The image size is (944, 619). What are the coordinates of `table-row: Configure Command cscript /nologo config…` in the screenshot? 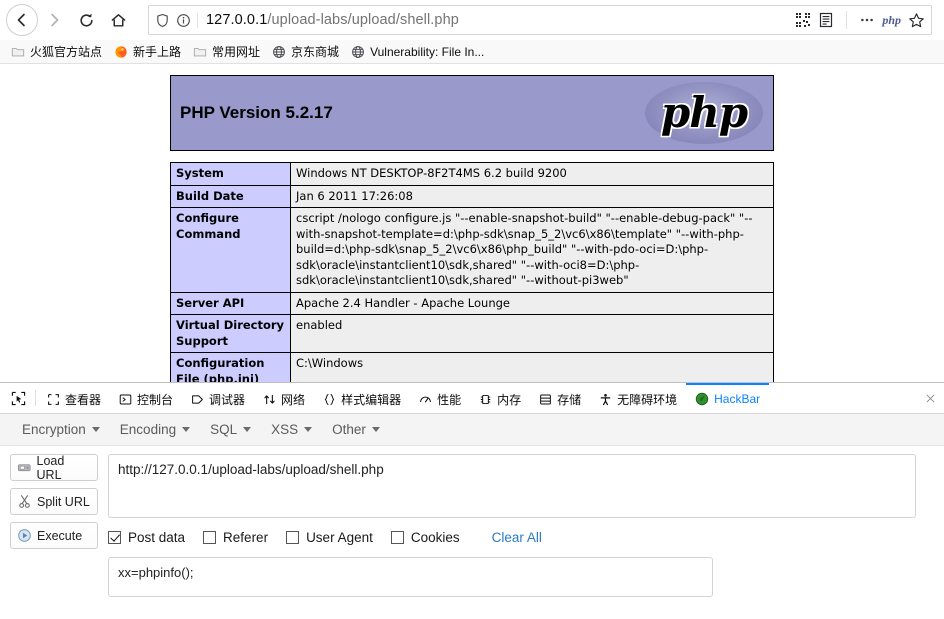 It's located at (472, 250).